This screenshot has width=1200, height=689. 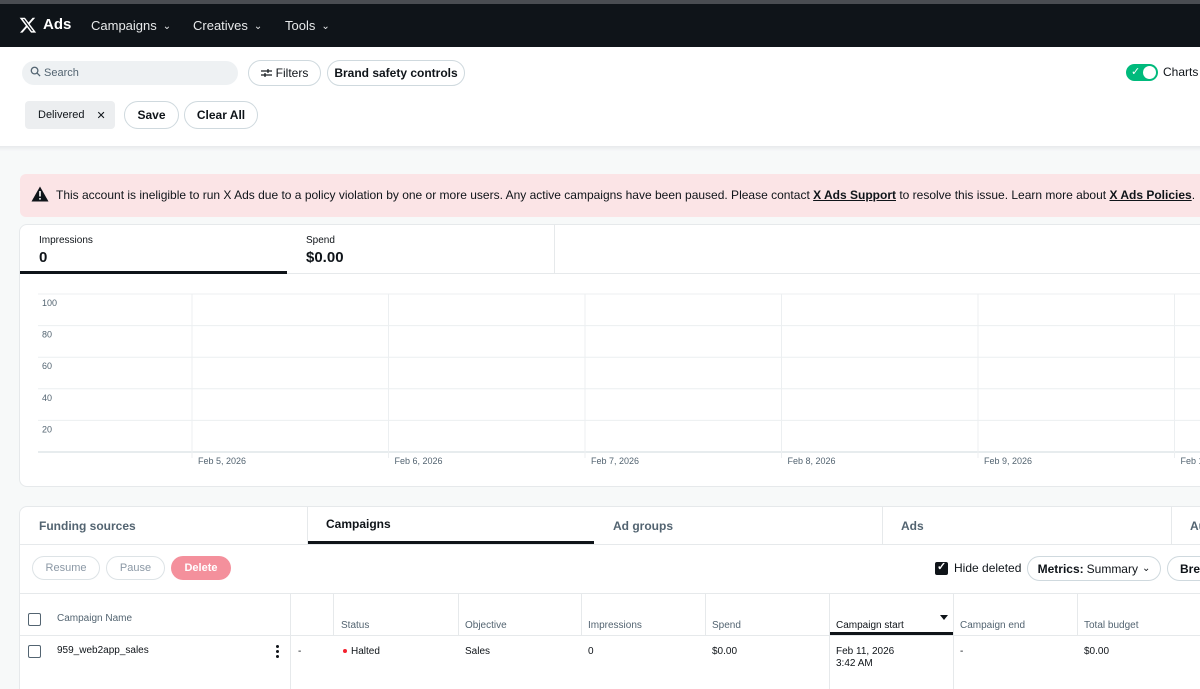 I want to click on x-tick-label: Feb 5, 2026, so click(x=222, y=461).